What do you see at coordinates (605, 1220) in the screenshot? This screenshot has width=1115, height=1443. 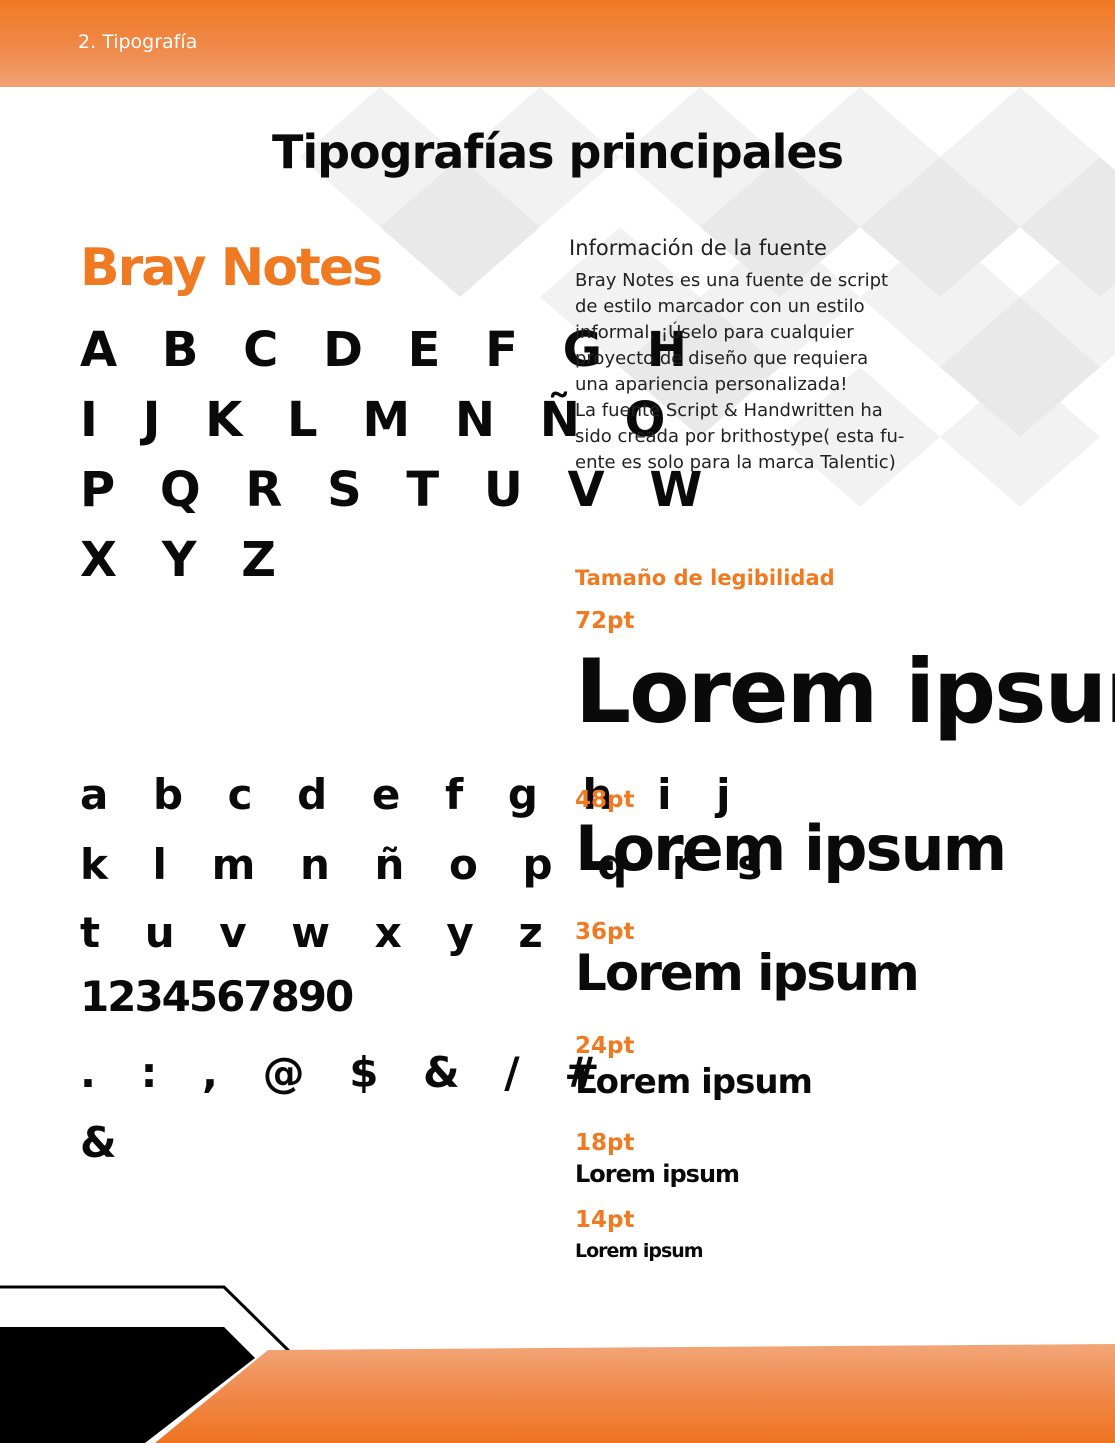 I see `size-label: 14pt` at bounding box center [605, 1220].